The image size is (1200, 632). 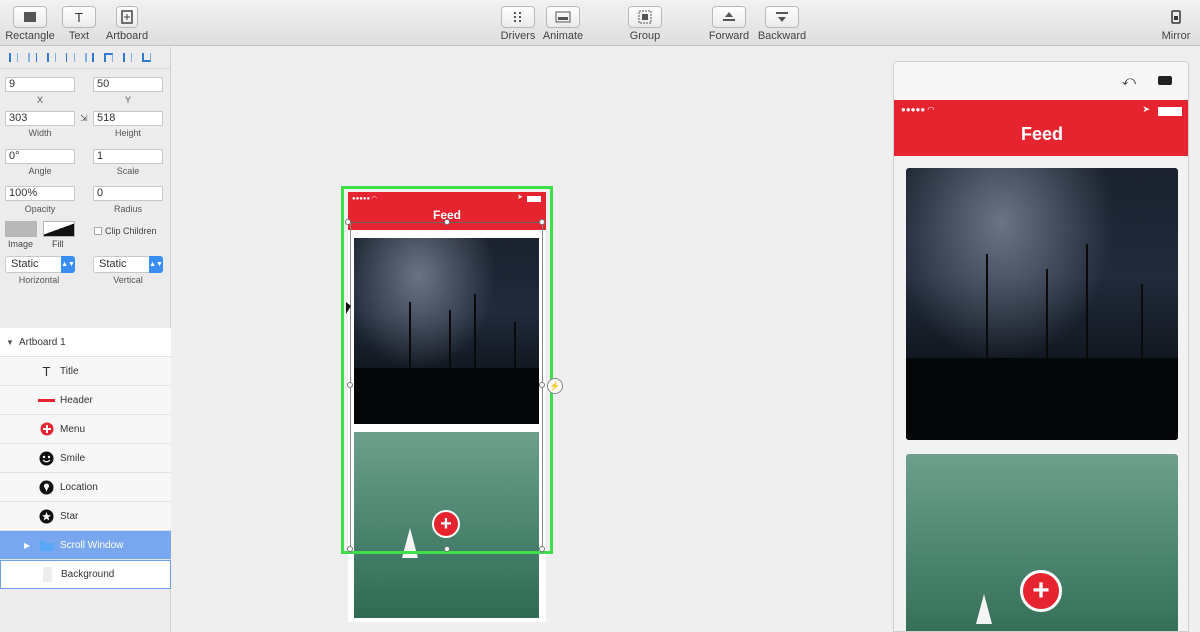 I want to click on background-icon, so click(x=47, y=574).